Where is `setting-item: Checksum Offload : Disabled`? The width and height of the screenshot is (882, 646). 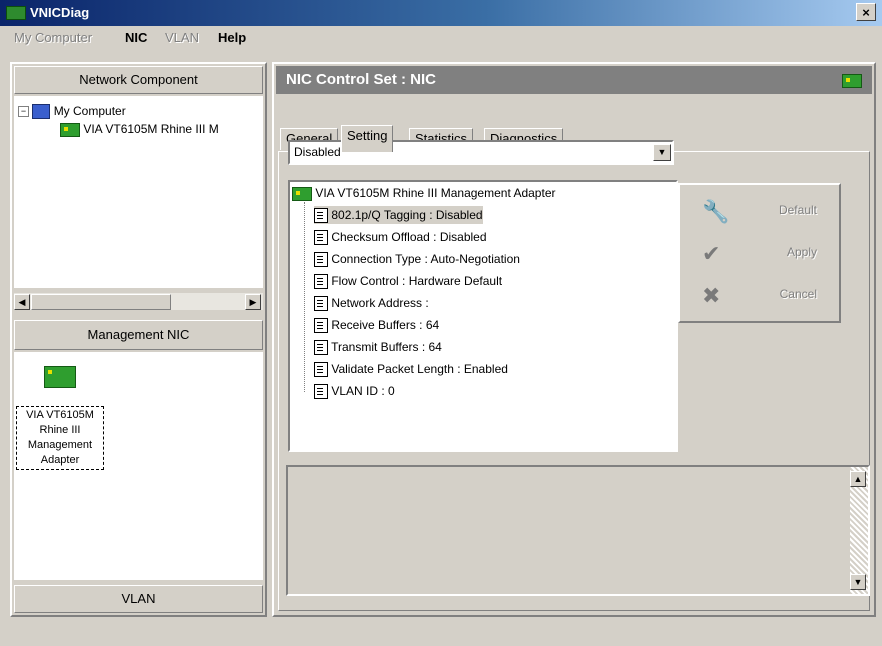
setting-item: Checksum Offload : Disabled is located at coordinates (400, 237).